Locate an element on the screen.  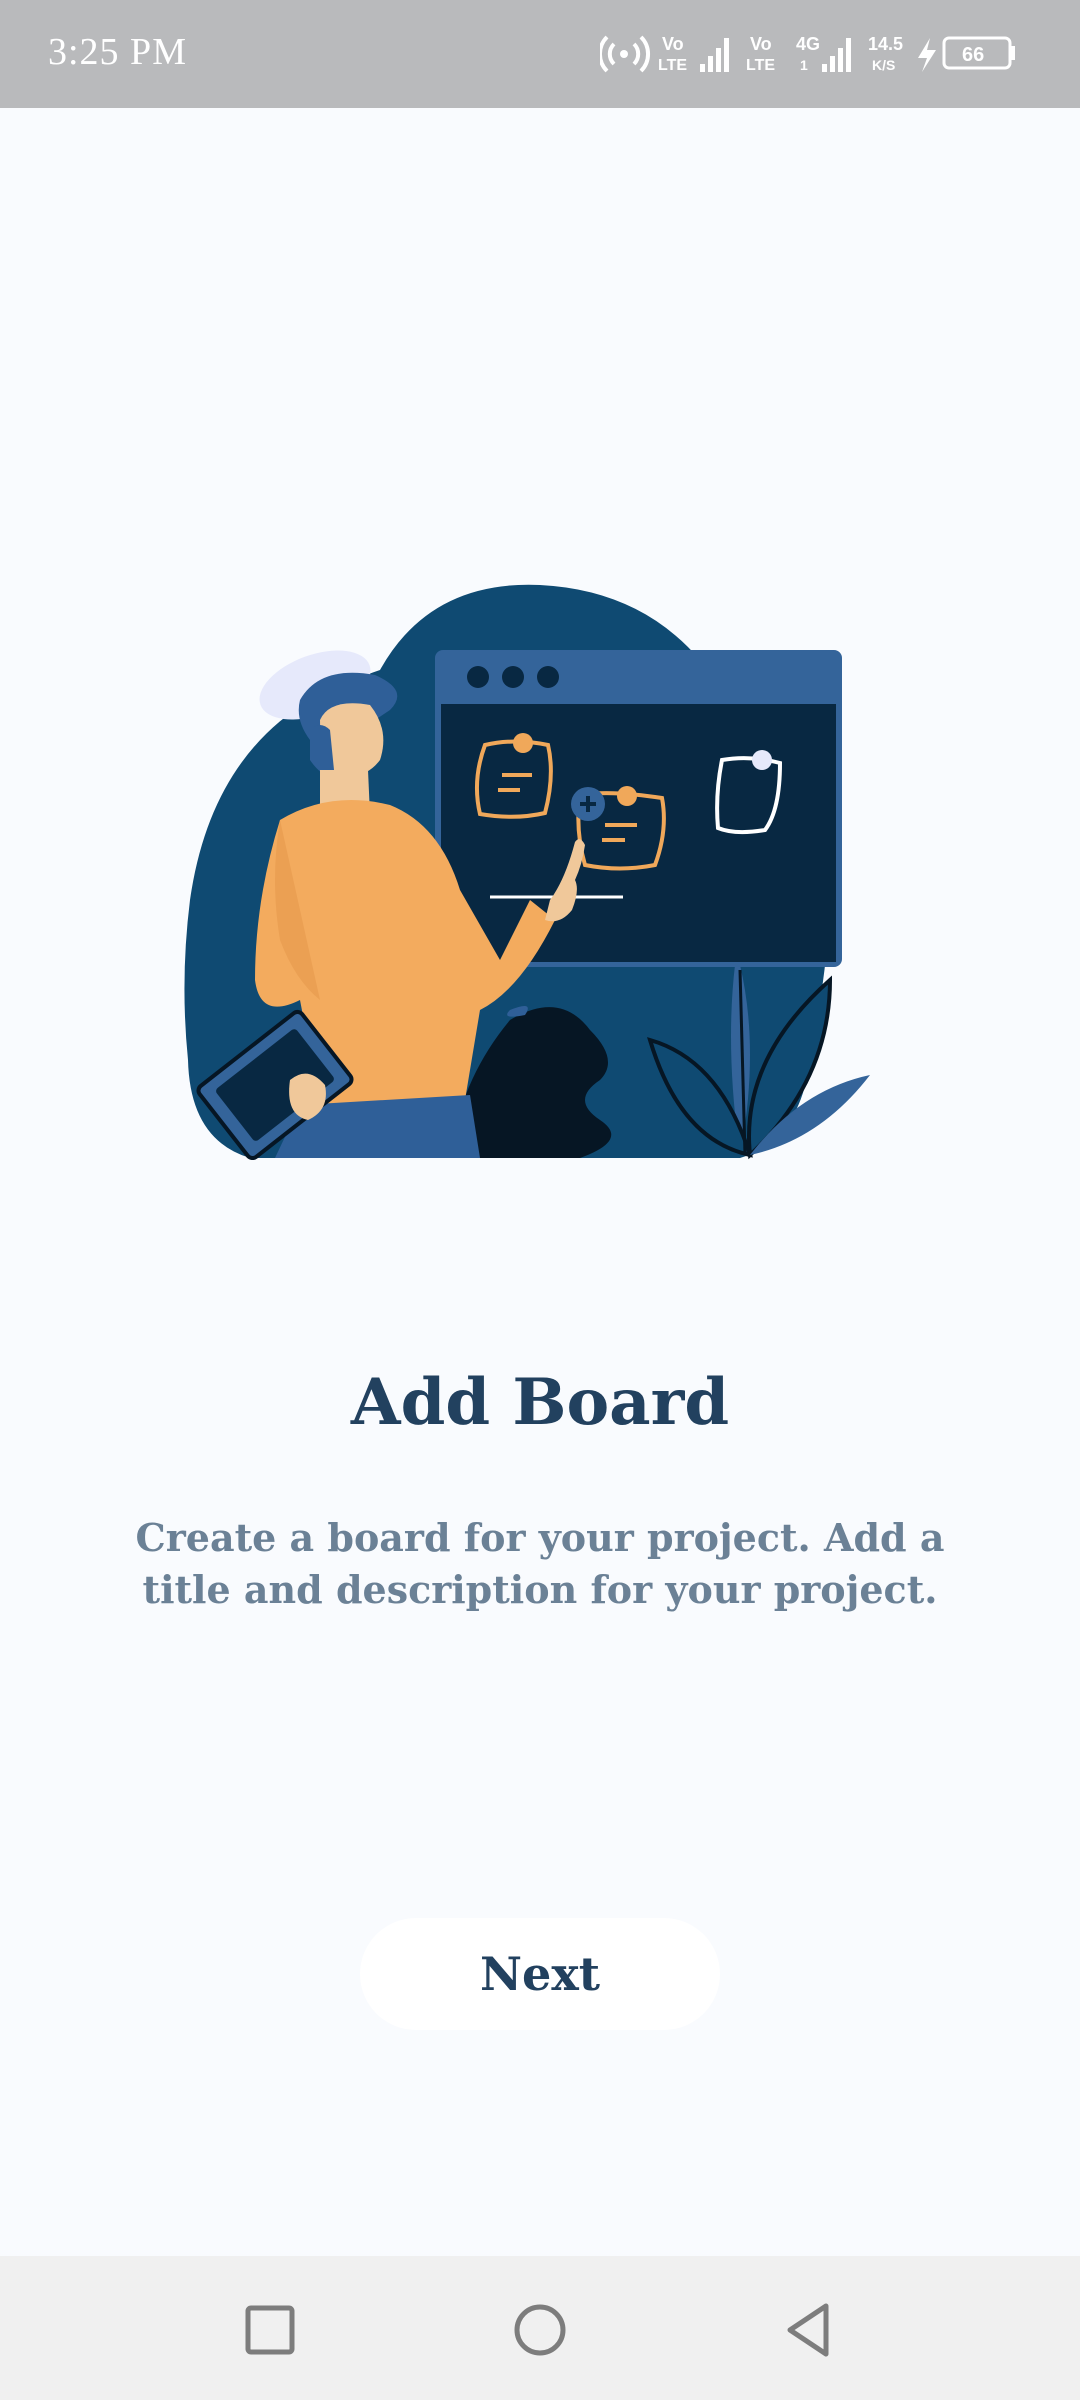
charging-icon is located at coordinates (927, 55).